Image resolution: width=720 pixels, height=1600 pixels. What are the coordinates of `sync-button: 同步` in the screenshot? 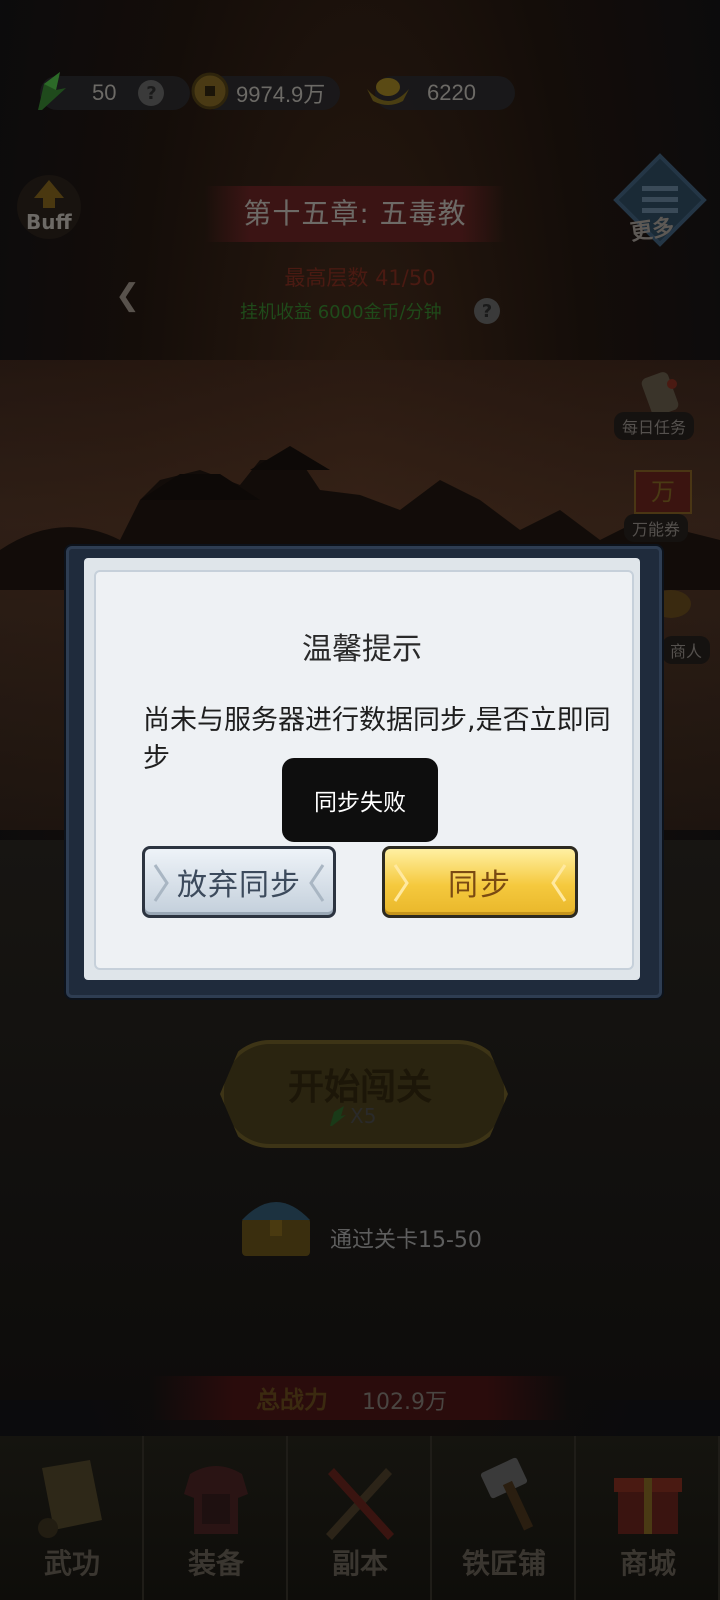 It's located at (480, 882).